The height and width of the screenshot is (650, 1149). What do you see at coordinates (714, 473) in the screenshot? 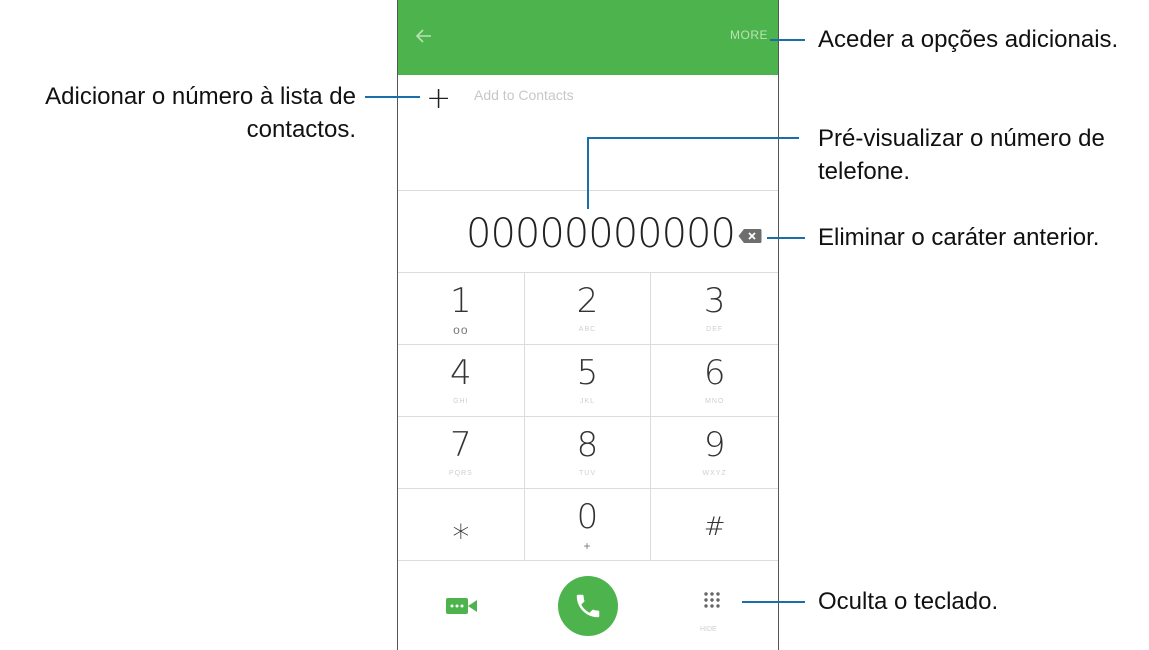
I see `key-letters: WXYZ` at bounding box center [714, 473].